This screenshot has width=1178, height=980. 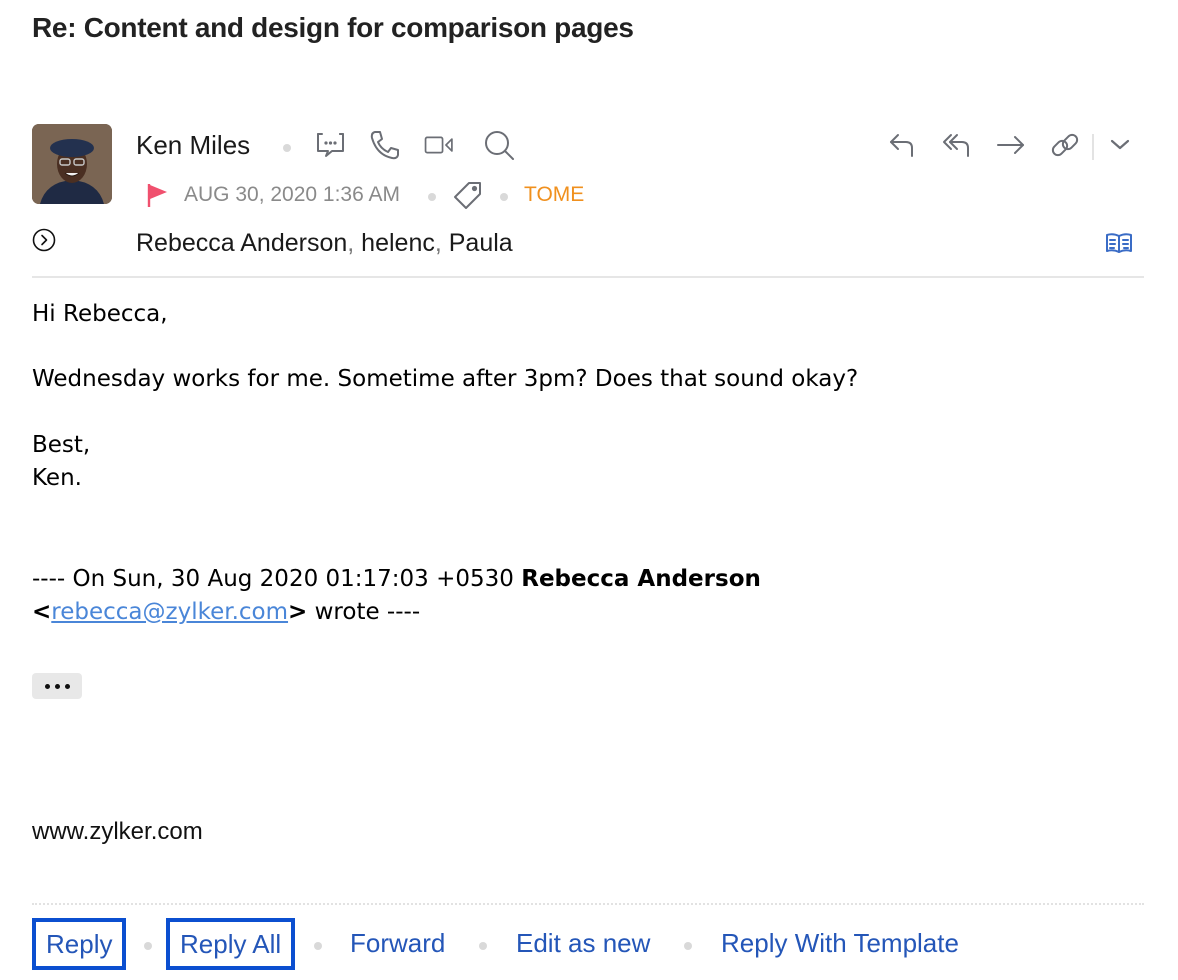 I want to click on body-sign-name: Ken., so click(x=57, y=478).